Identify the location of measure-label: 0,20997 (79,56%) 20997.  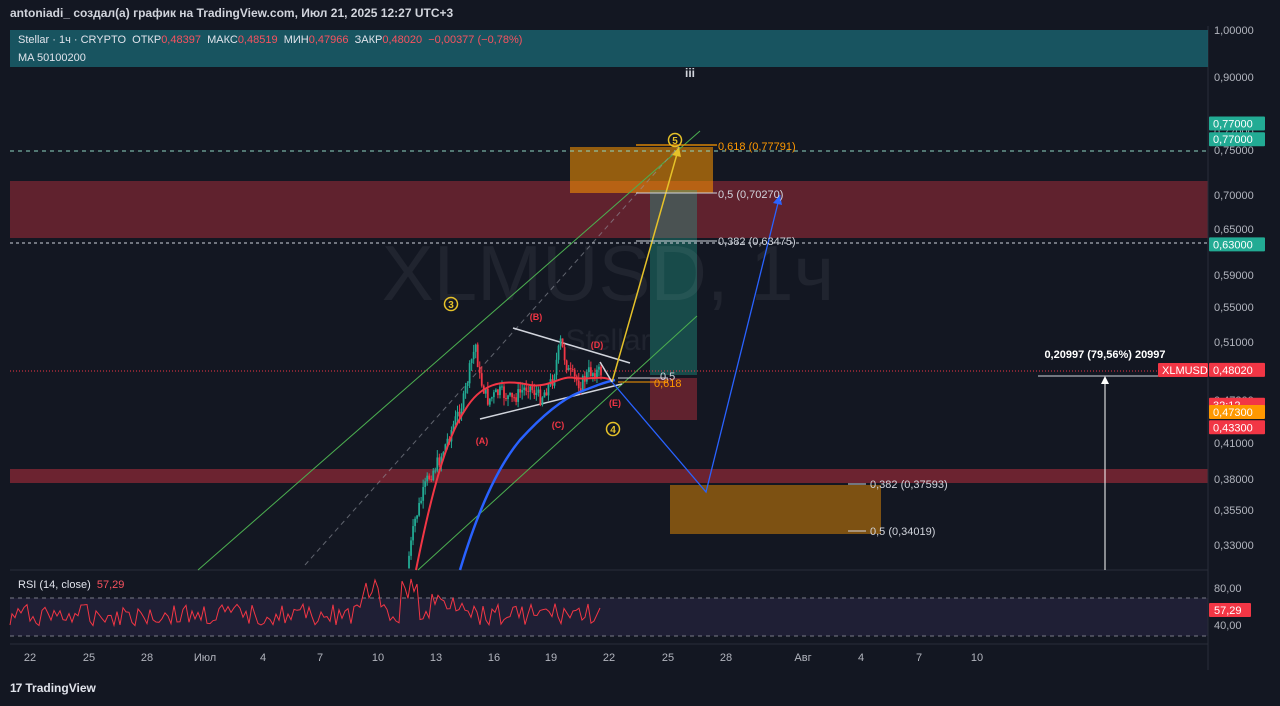
(1104, 355).